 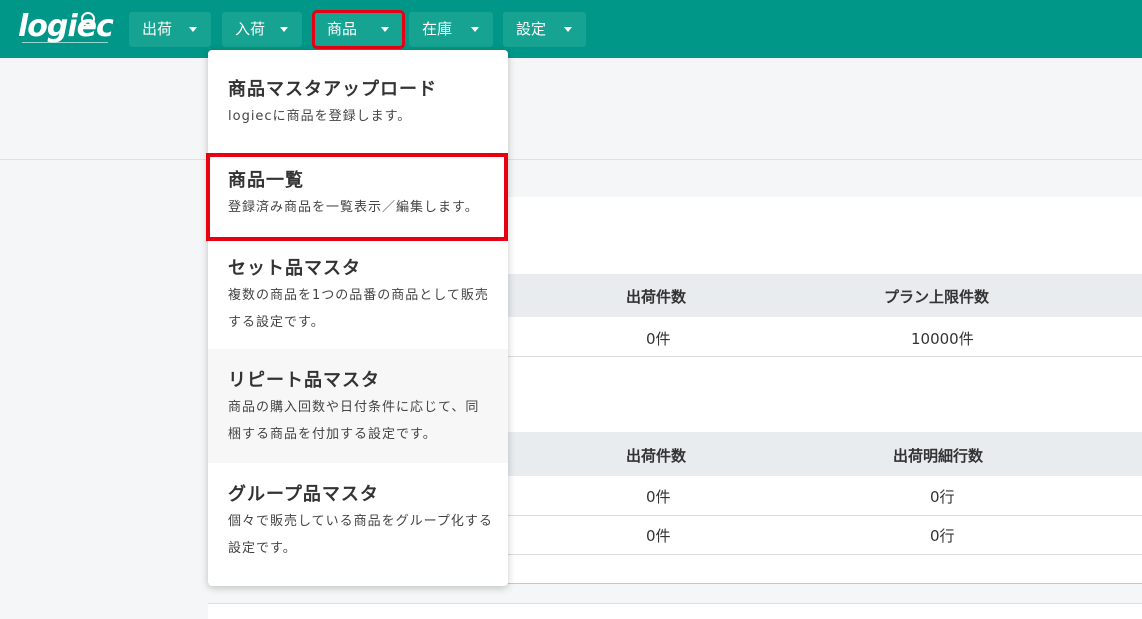 I want to click on logo-text: logiec, so click(x=66, y=26).